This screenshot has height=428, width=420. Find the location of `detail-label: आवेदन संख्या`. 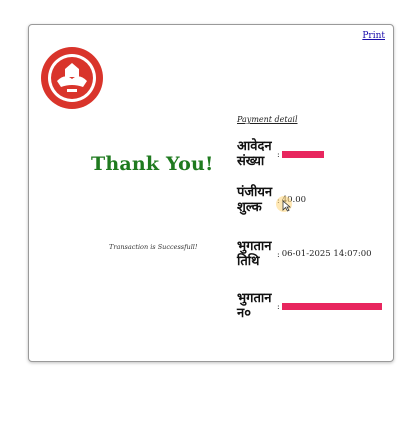

detail-label: आवेदन संख्या is located at coordinates (254, 154).